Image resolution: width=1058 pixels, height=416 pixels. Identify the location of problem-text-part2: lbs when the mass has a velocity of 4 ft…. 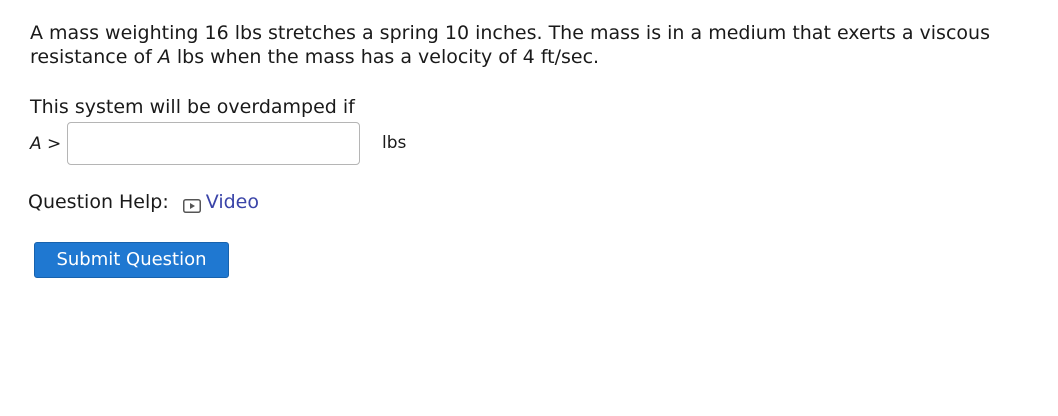
(385, 57).